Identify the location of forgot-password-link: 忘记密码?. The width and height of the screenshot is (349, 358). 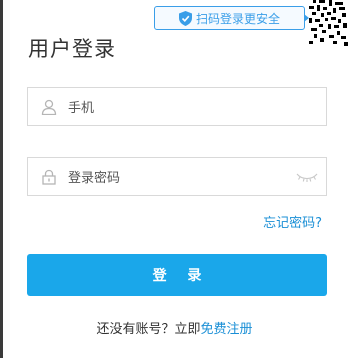
(292, 221).